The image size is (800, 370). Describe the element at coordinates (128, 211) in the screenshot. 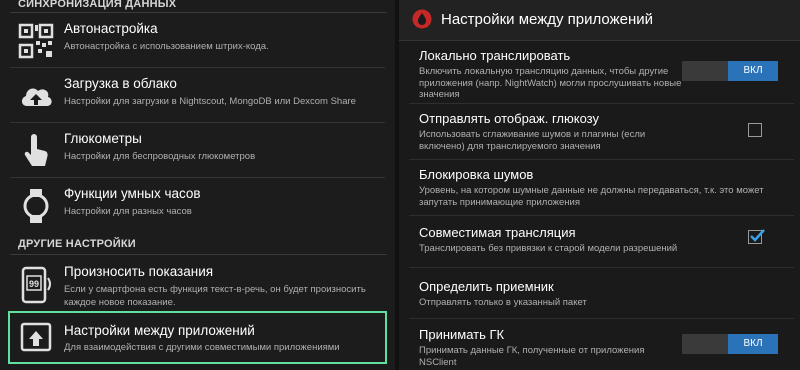

I see `menu-item-subtitle: Настройки для разных часов` at that location.